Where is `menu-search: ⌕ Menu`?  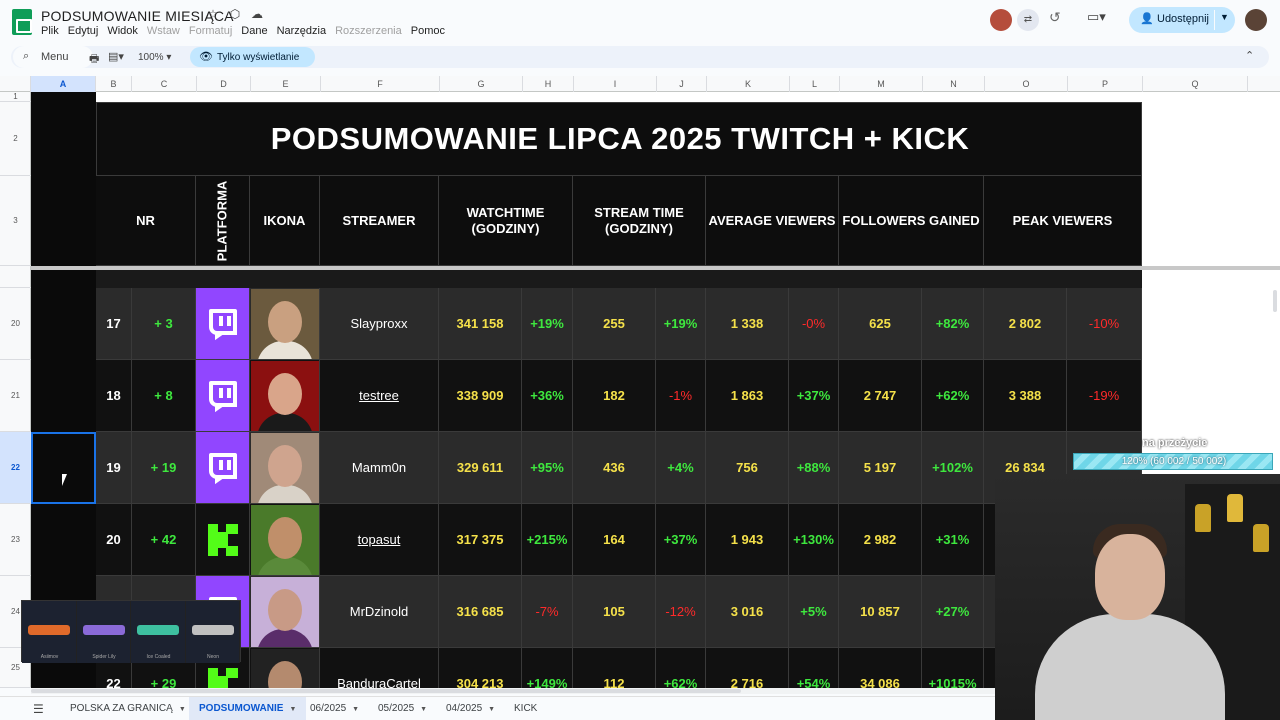
menu-search: ⌕ Menu is located at coordinates (53, 57).